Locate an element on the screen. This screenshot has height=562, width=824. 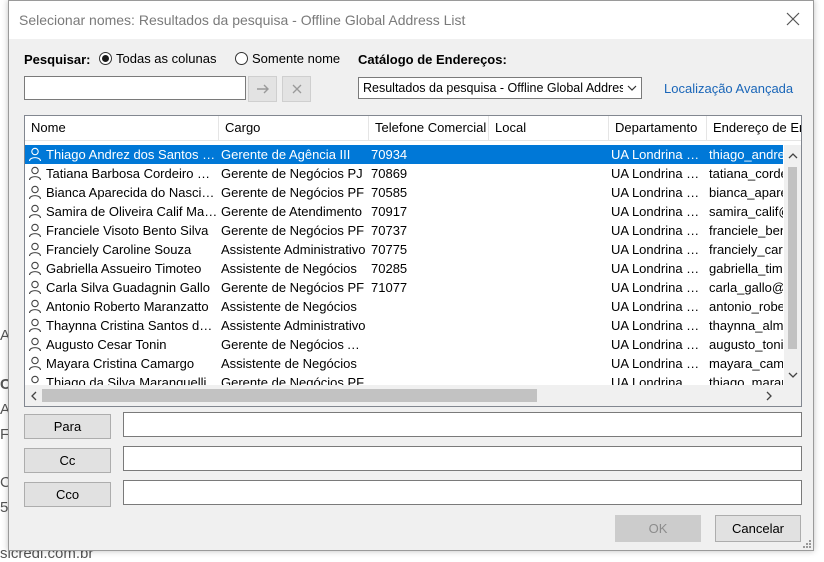
chevron-down-icon is located at coordinates (792, 374).